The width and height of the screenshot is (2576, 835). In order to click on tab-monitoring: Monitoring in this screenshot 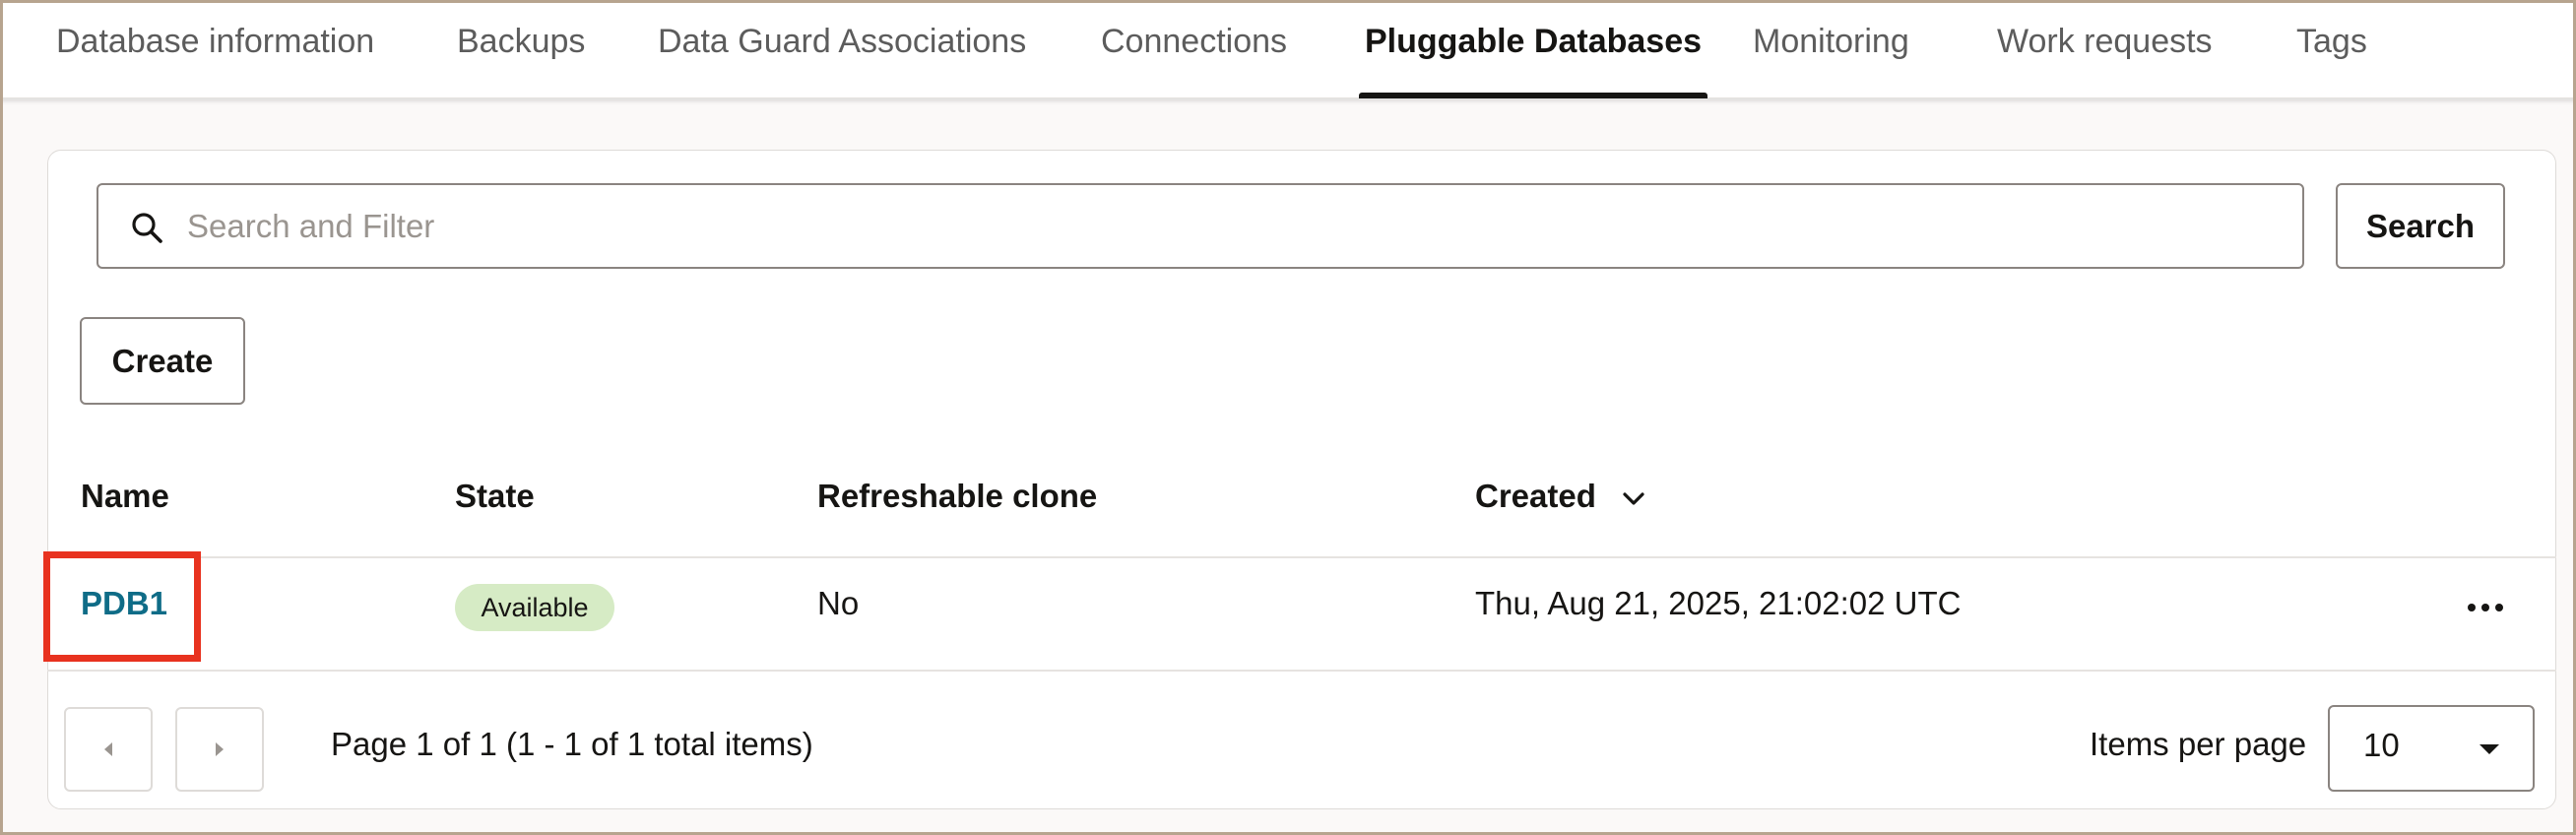, I will do `click(1831, 49)`.